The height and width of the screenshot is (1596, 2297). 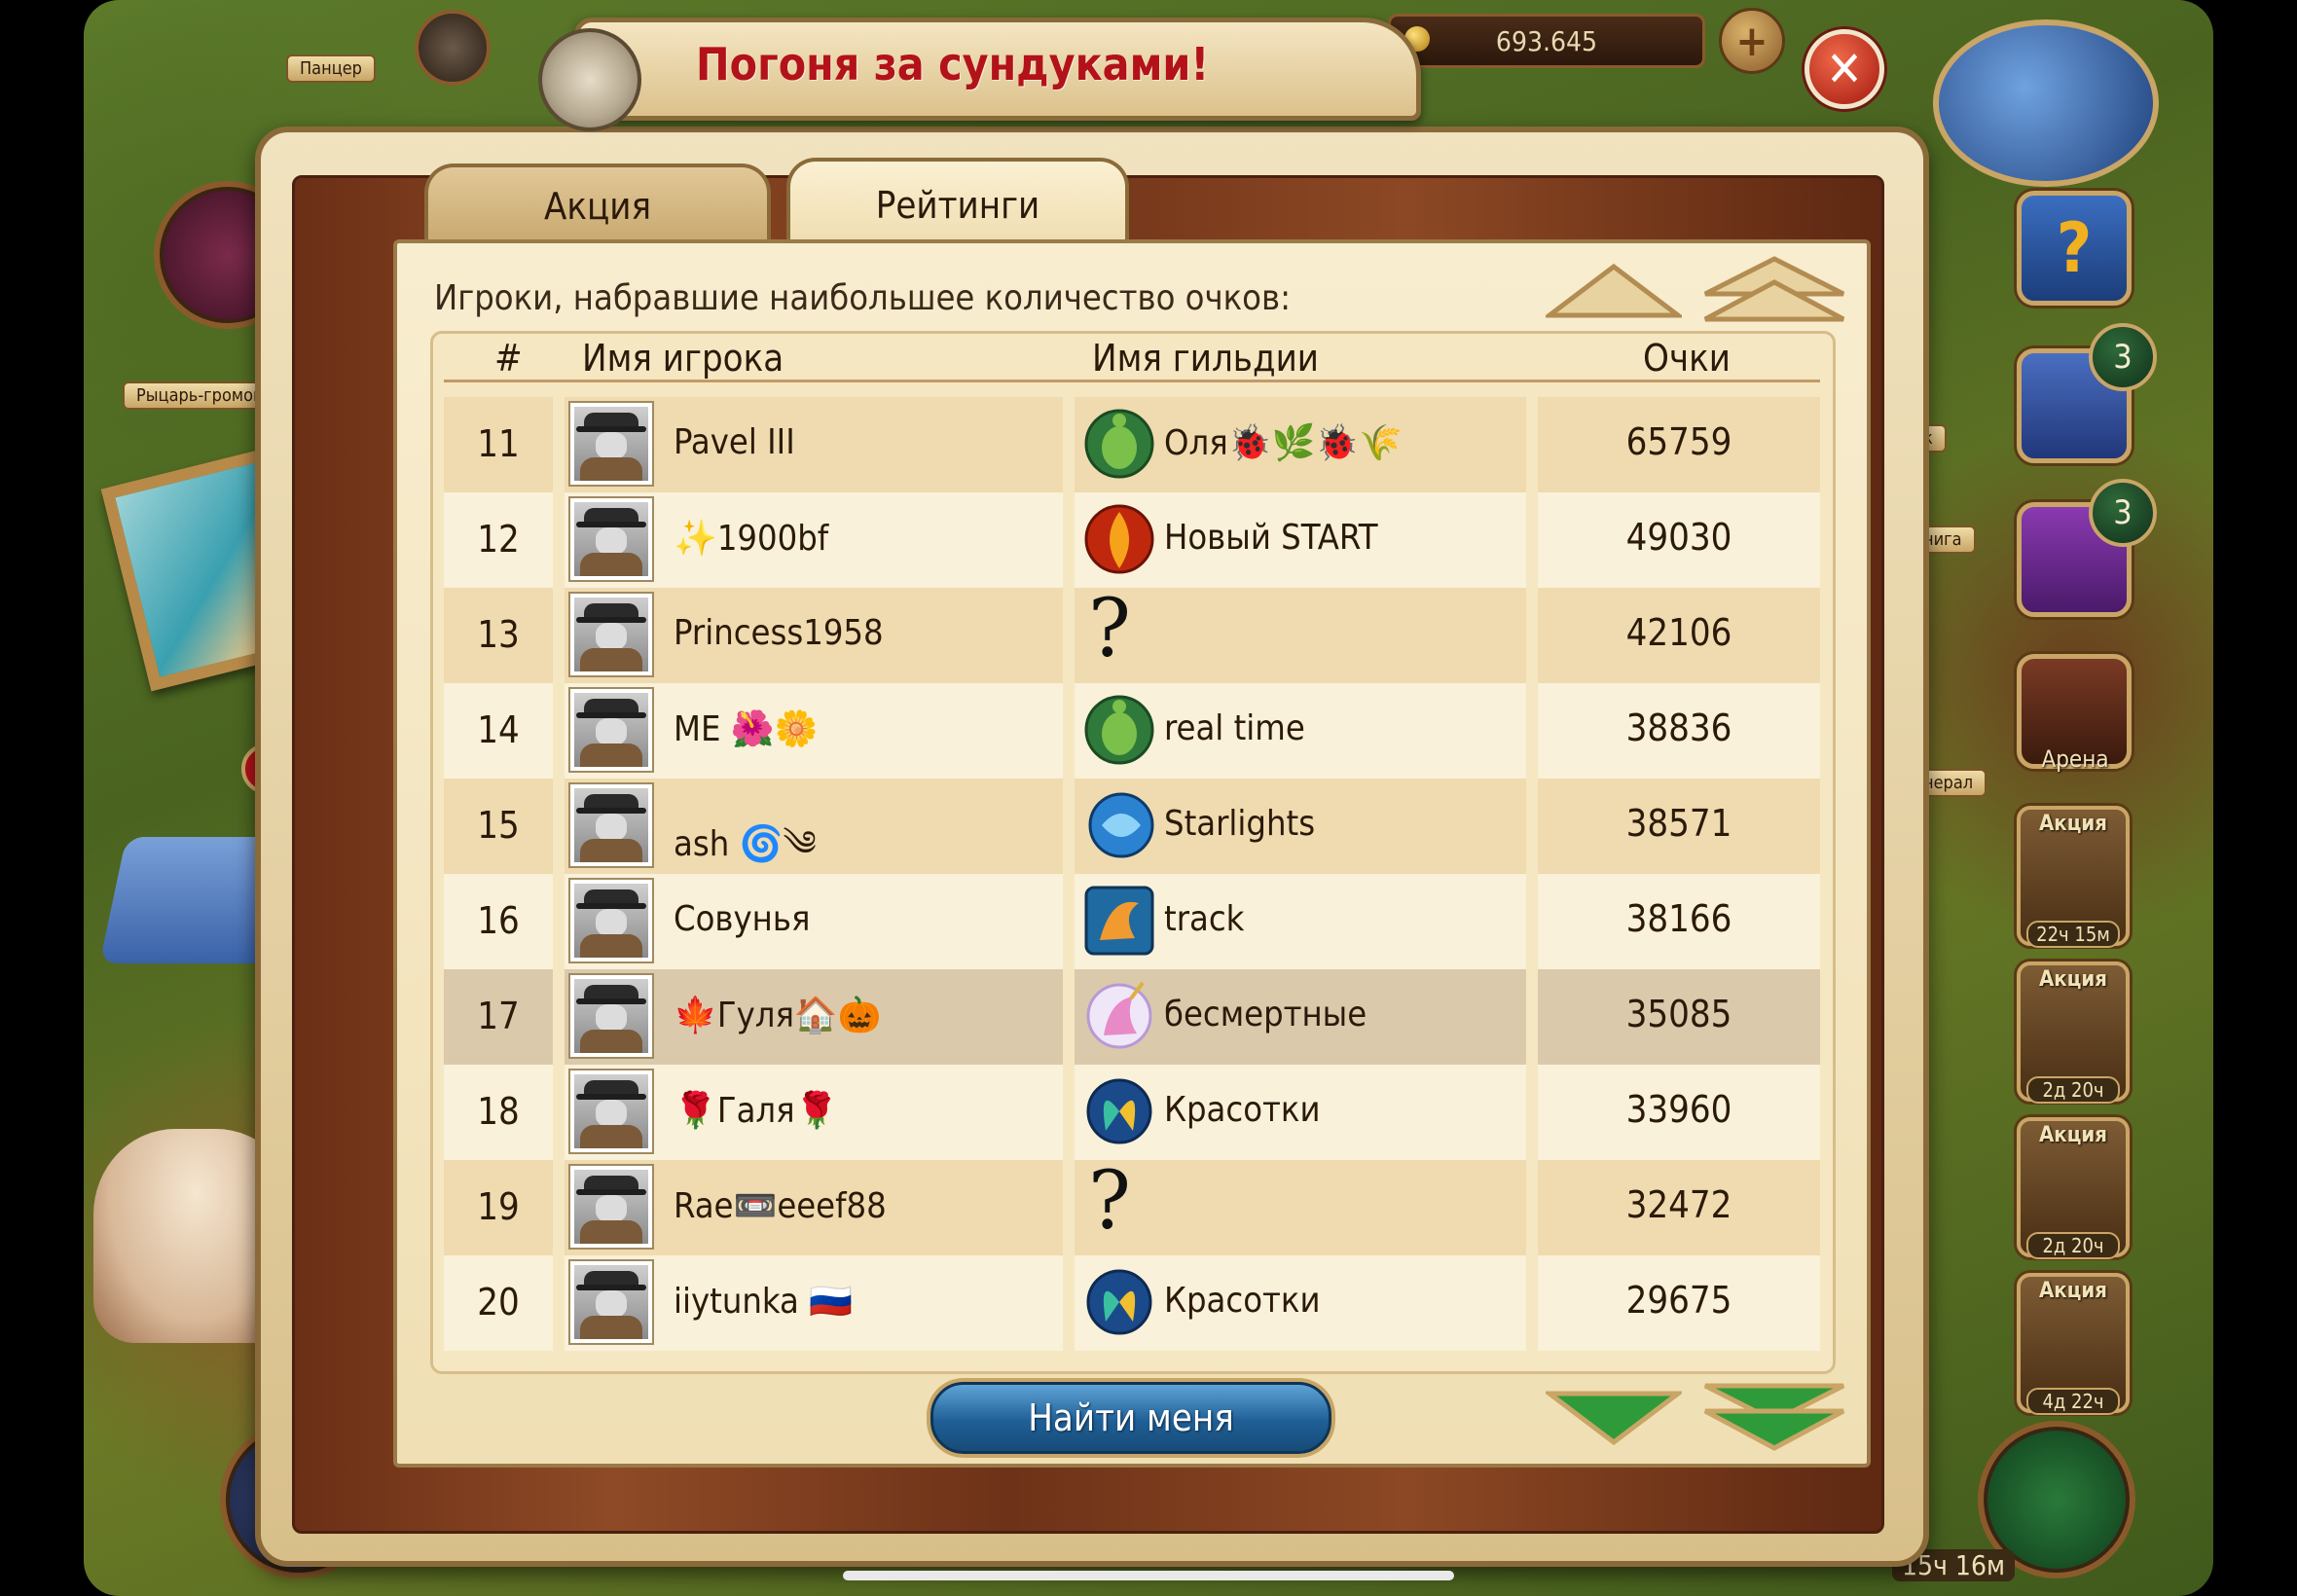 I want to click on unicorn-icon, so click(x=1119, y=1016).